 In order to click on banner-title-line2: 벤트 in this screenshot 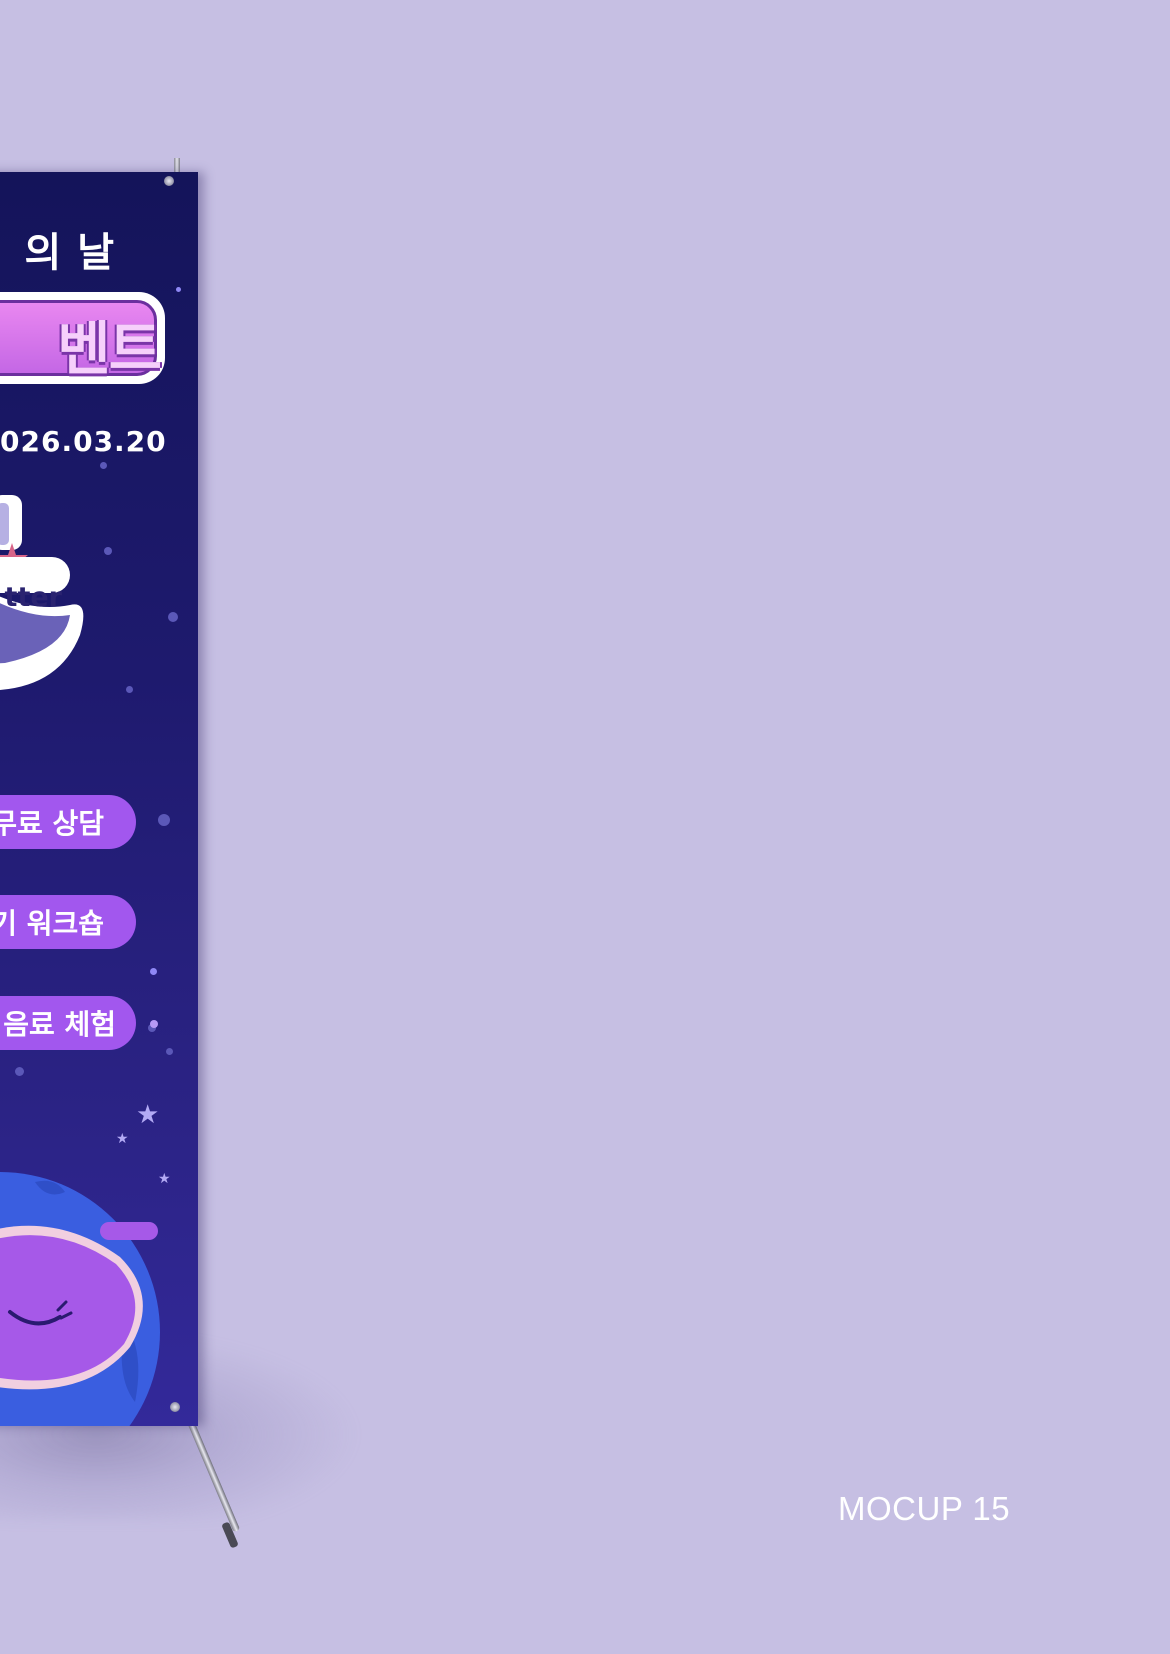, I will do `click(109, 349)`.